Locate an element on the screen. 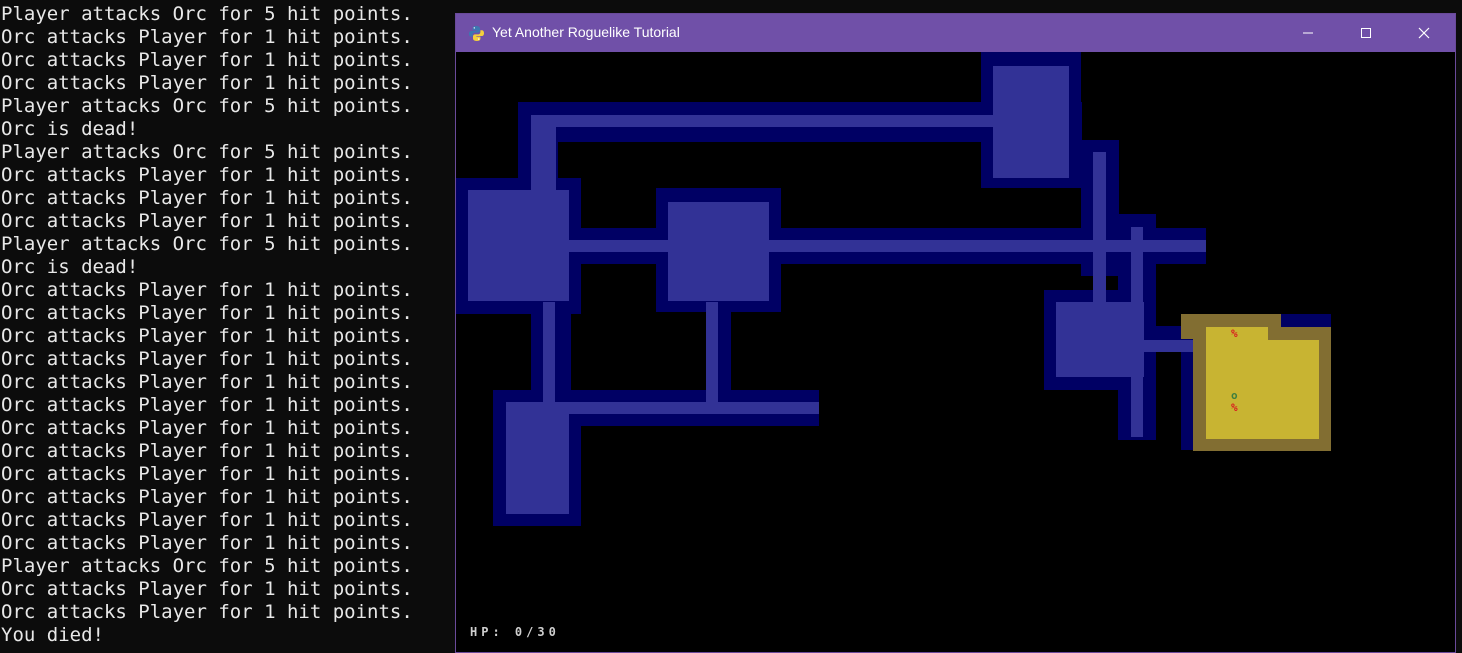 This screenshot has width=1462, height=653. orc: o is located at coordinates (1234, 395).